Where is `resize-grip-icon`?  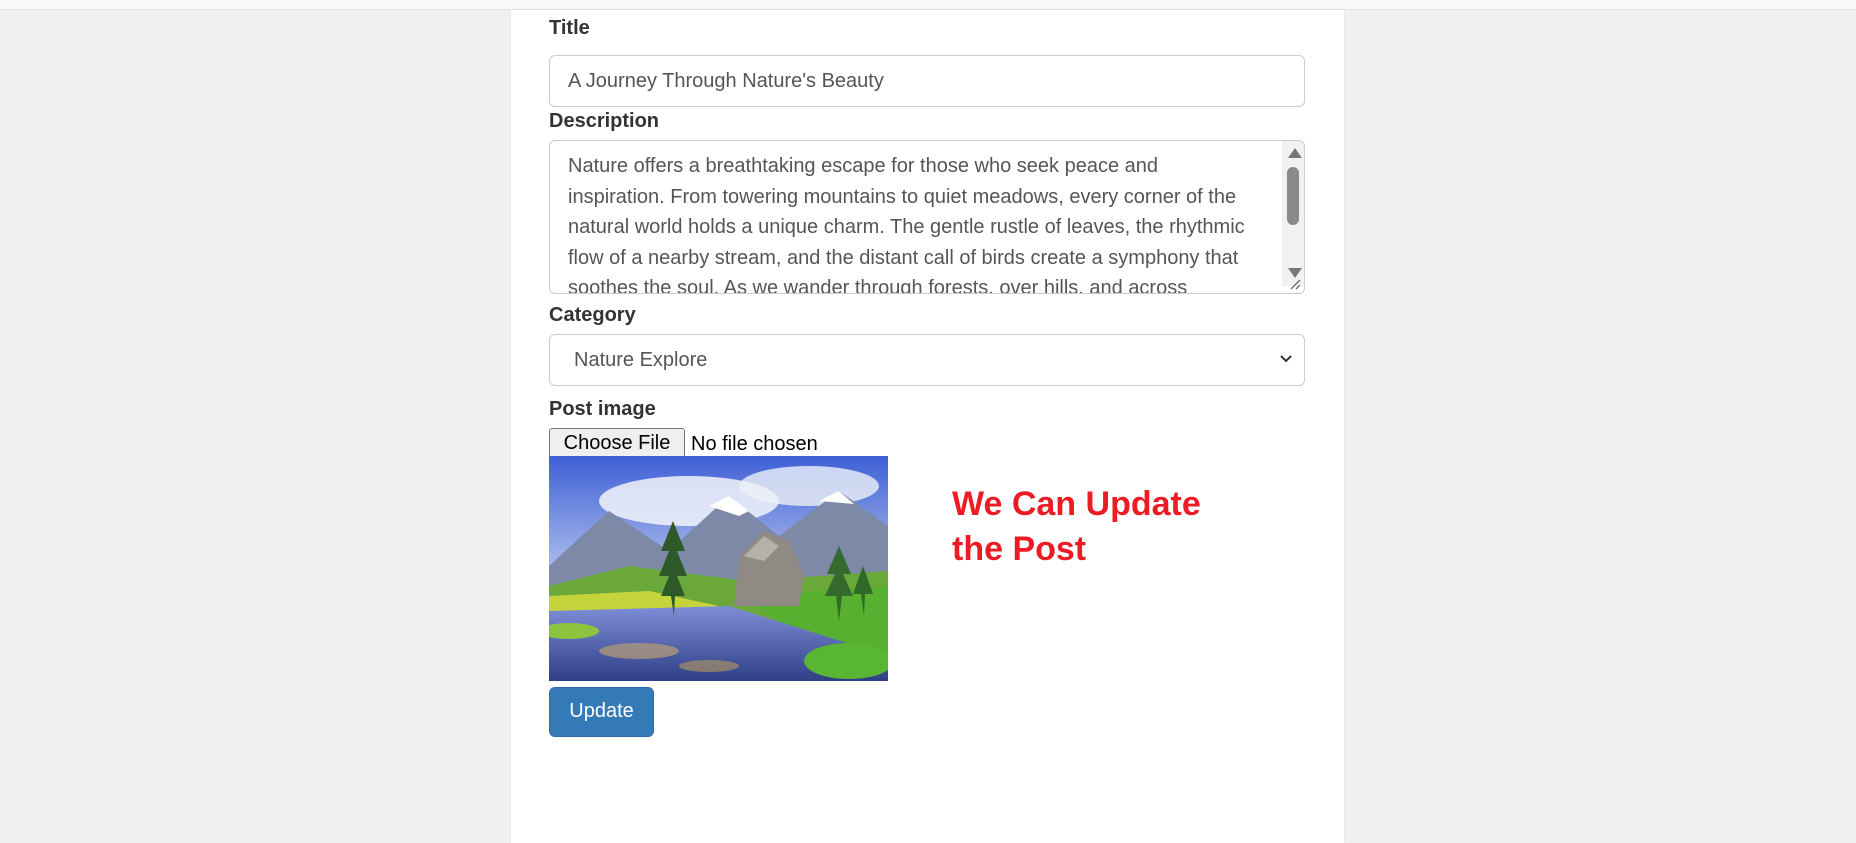 resize-grip-icon is located at coordinates (1294, 283).